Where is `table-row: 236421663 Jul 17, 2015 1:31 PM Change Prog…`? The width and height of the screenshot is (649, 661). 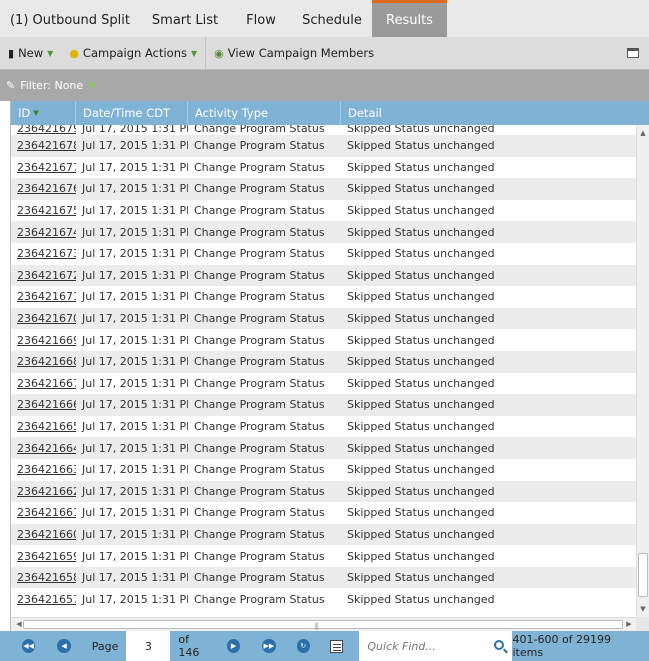 table-row: 236421663 Jul 17, 2015 1:31 PM Change Prog… is located at coordinates (324, 469).